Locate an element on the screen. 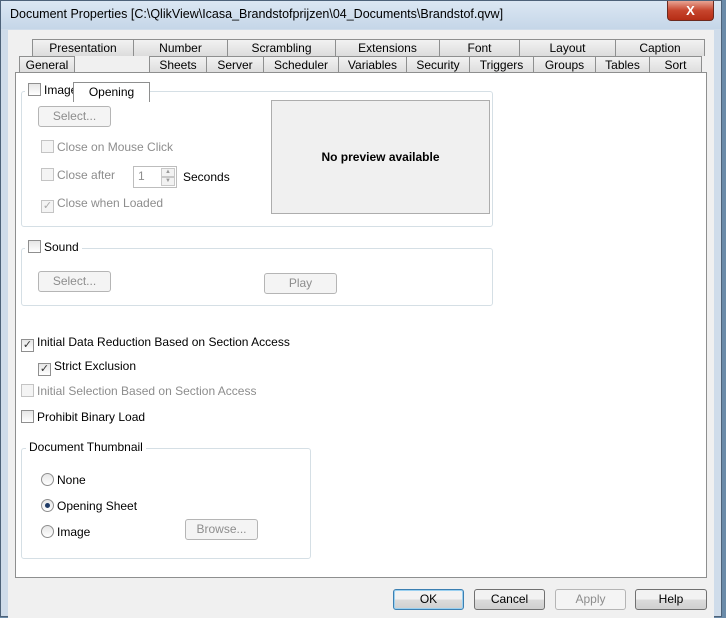 Image resolution: width=726 pixels, height=618 pixels. spin-up-icon: ▲ is located at coordinates (168, 172).